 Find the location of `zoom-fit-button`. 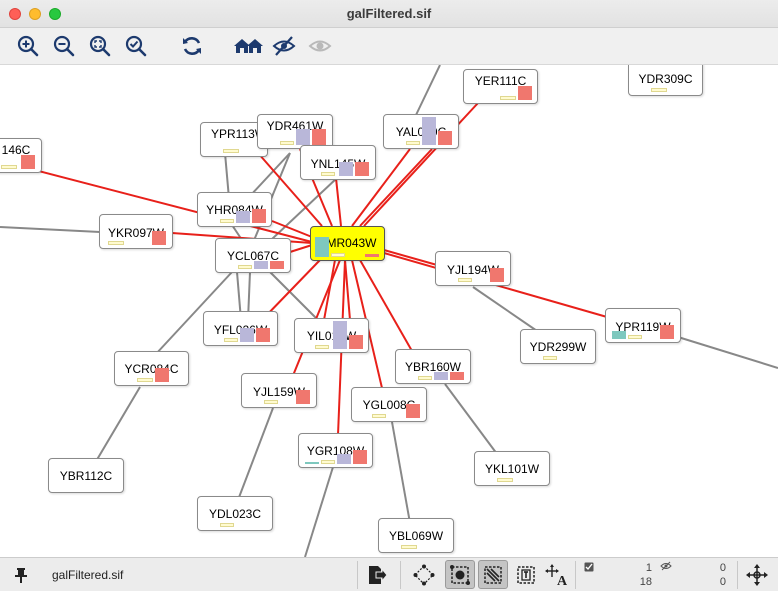

zoom-fit-button is located at coordinates (100, 46).